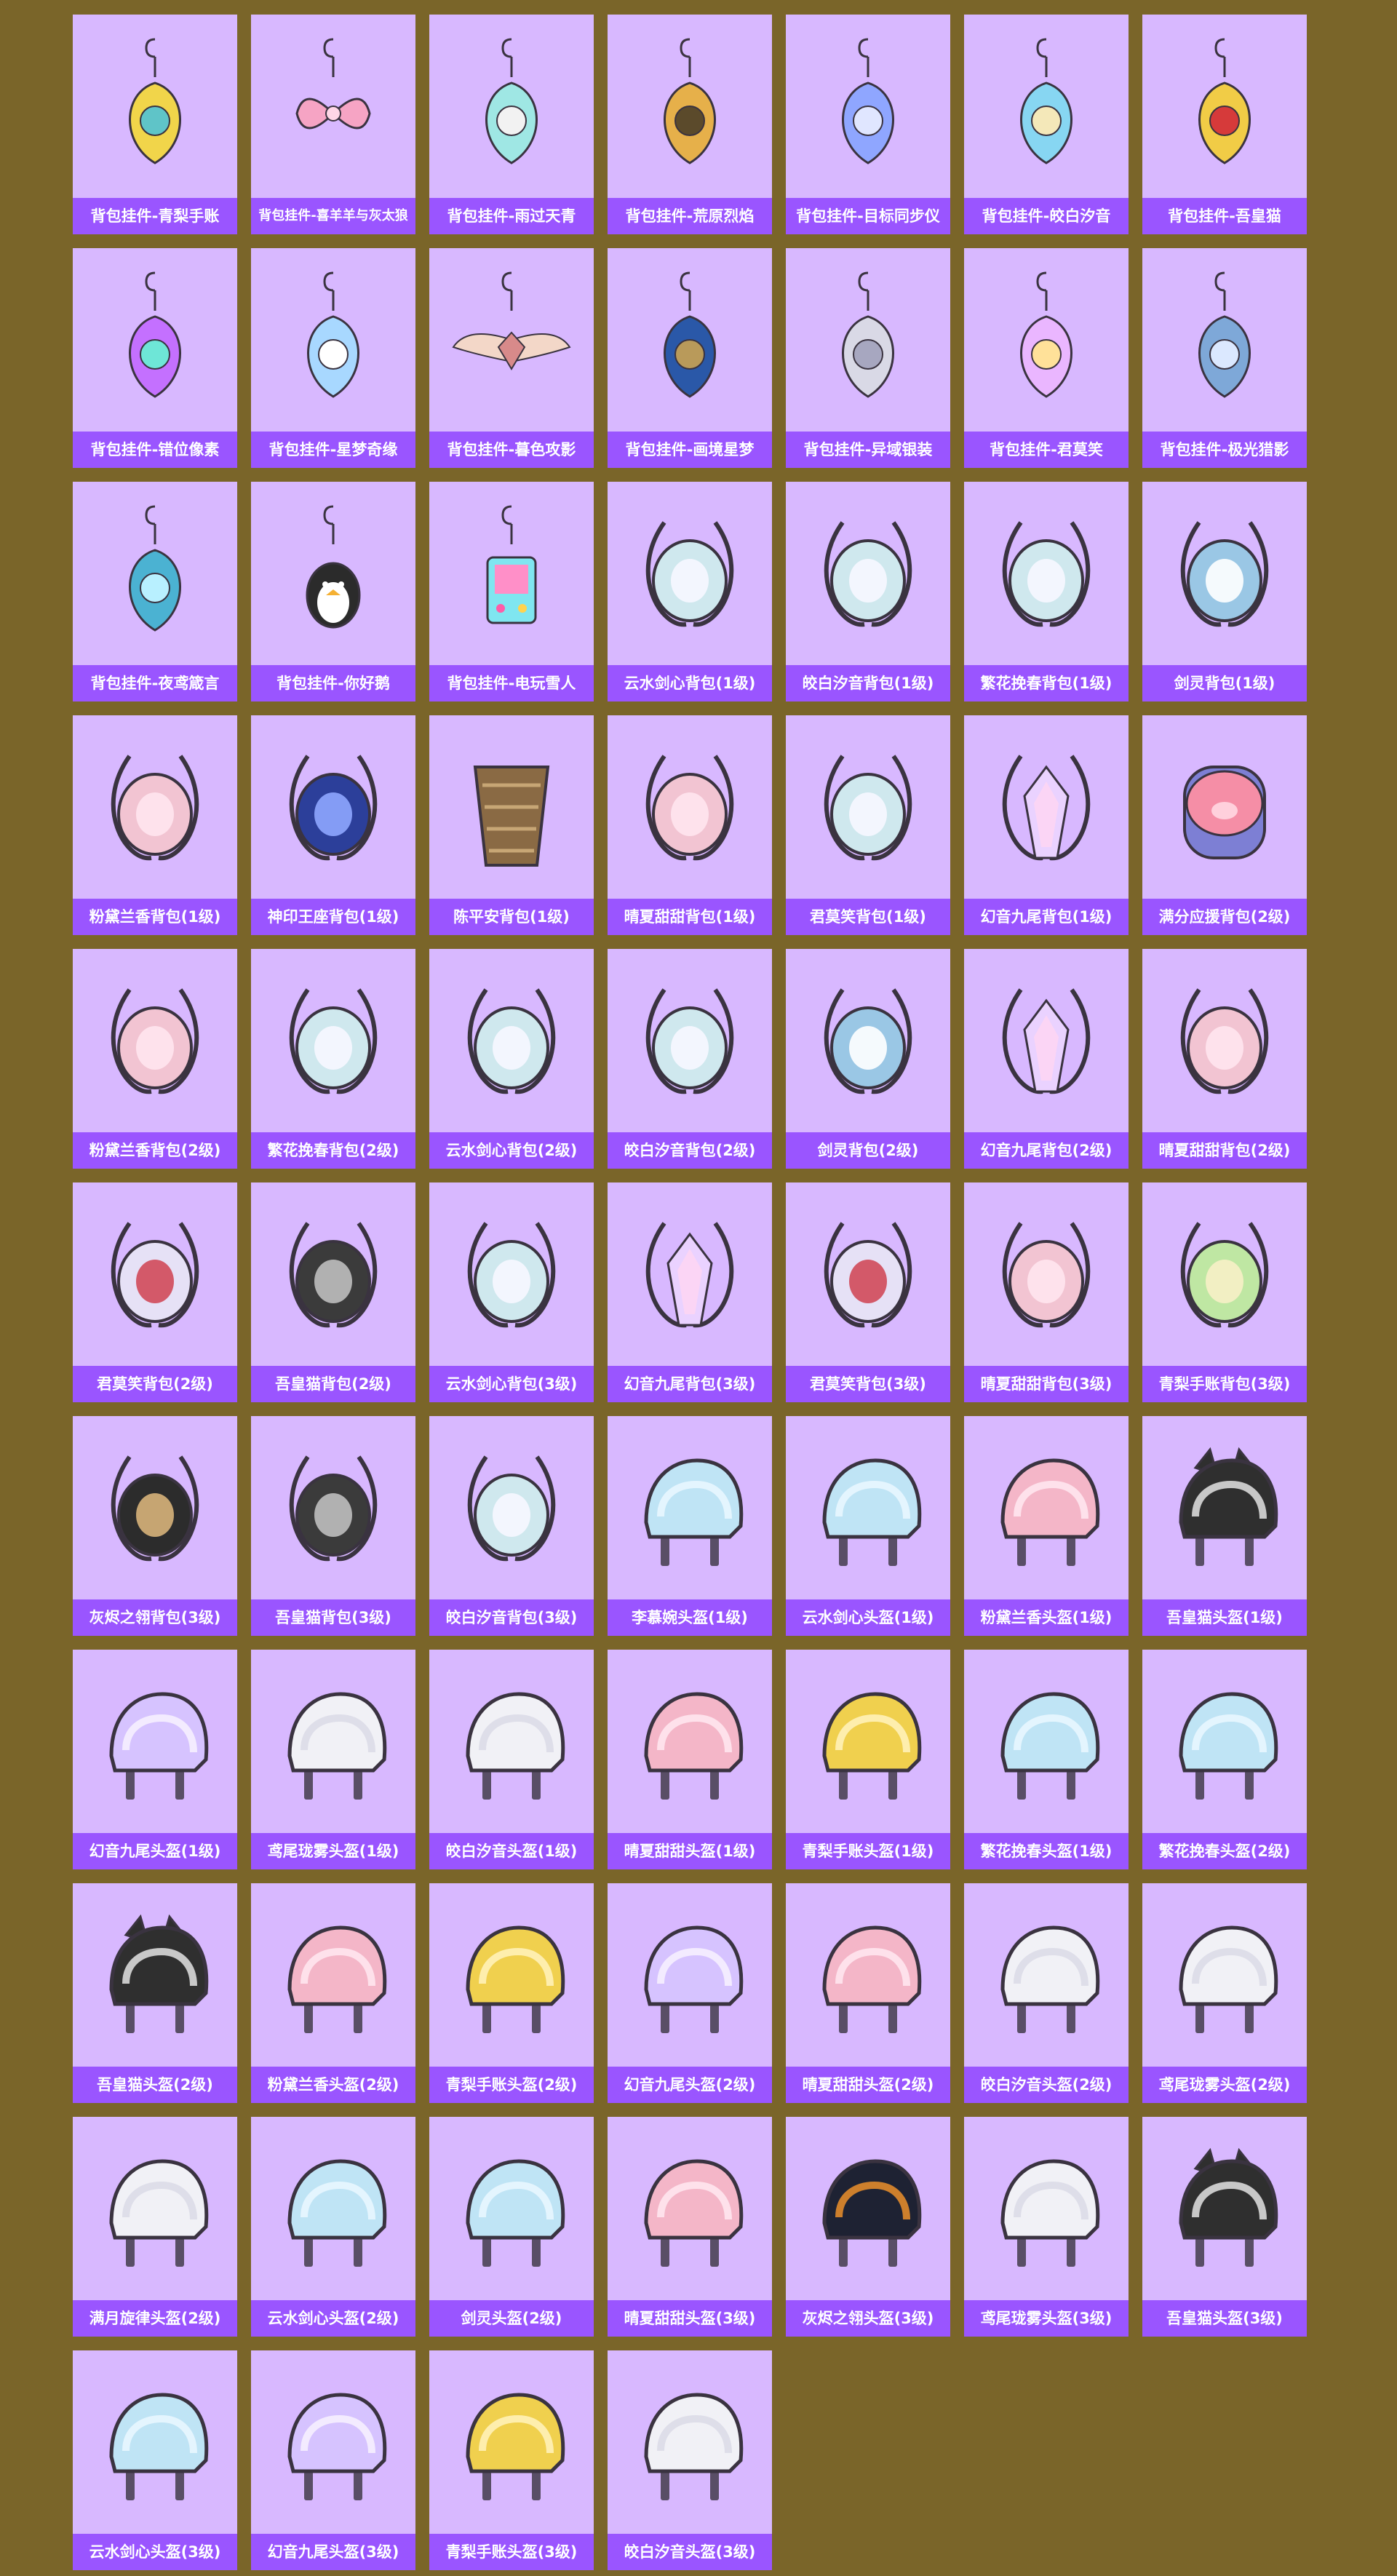 This screenshot has height=2576, width=1397. What do you see at coordinates (155, 1975) in the screenshot?
I see `helmet-cat-icon` at bounding box center [155, 1975].